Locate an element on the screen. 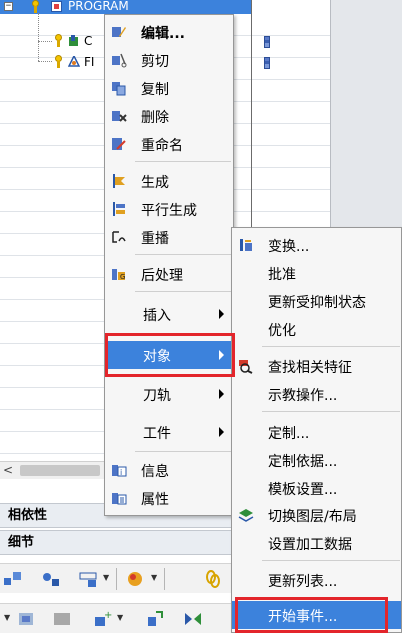  submenu-item-switch-layer: 切换图层/布局 is located at coordinates (316, 515).